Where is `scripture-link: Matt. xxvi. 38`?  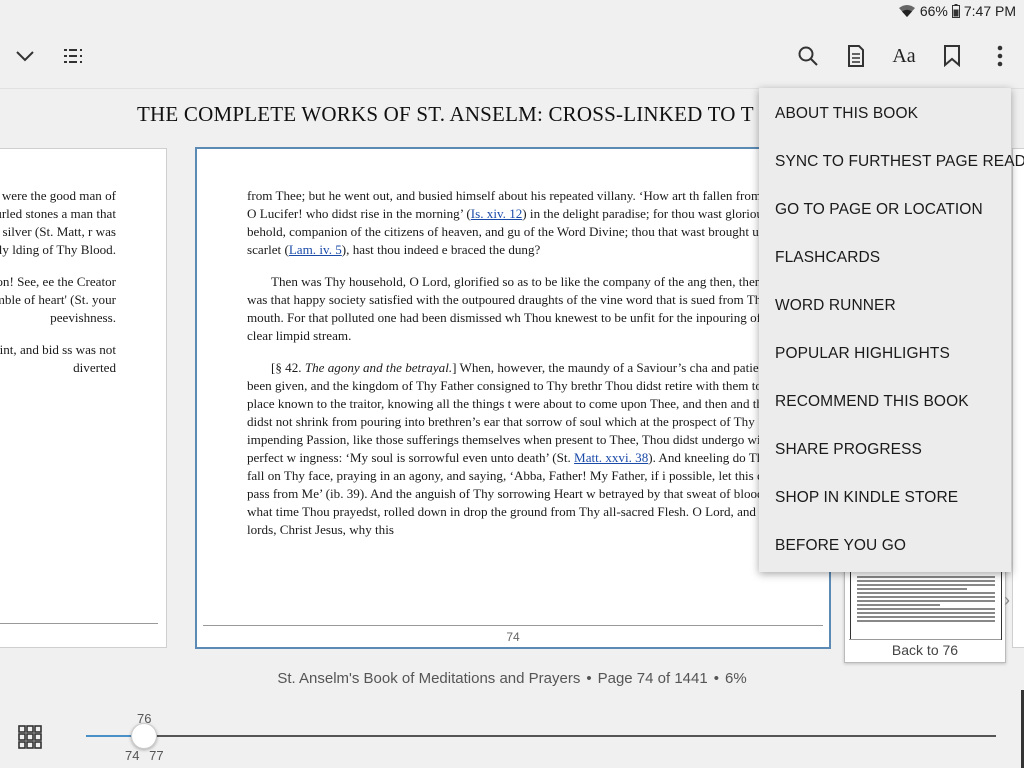 scripture-link: Matt. xxvi. 38 is located at coordinates (611, 457).